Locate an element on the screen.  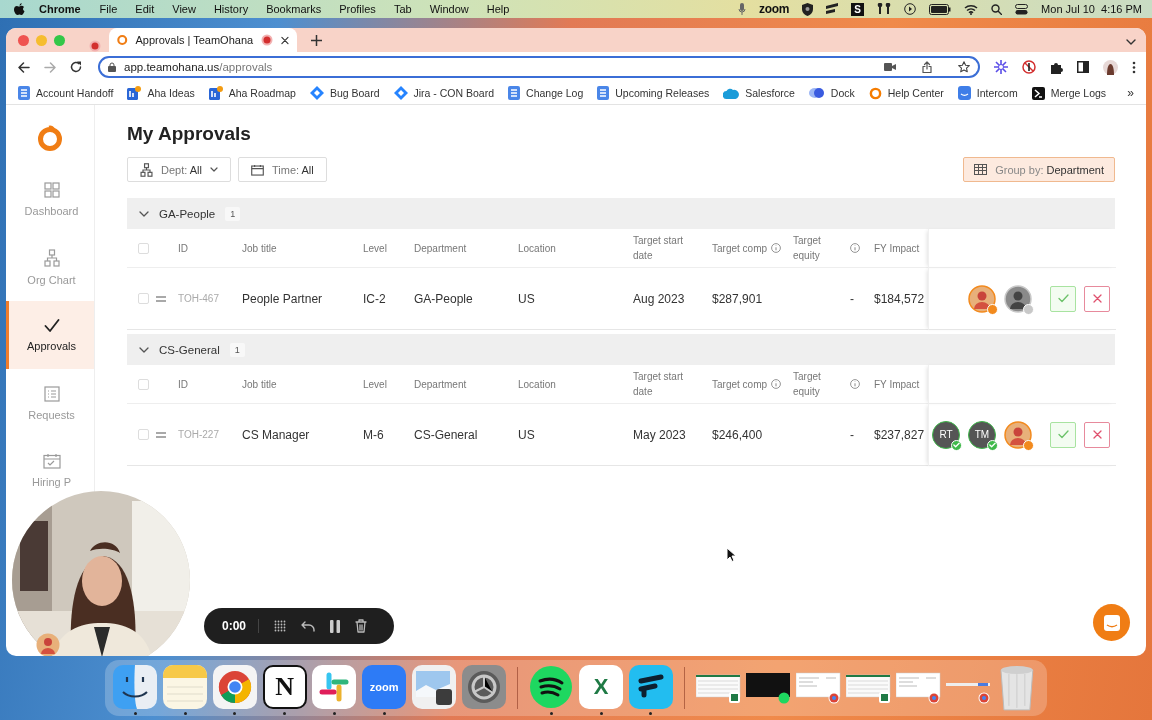
search-icon is located at coordinates (997, 9).